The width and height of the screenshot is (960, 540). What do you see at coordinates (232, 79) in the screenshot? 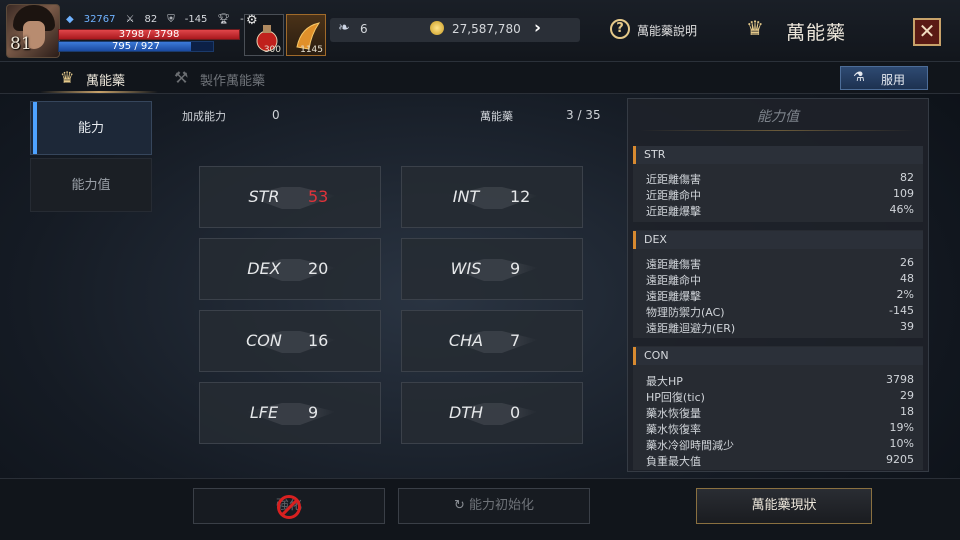
I see `tab-craft-elixir: 製作萬能藥` at bounding box center [232, 79].